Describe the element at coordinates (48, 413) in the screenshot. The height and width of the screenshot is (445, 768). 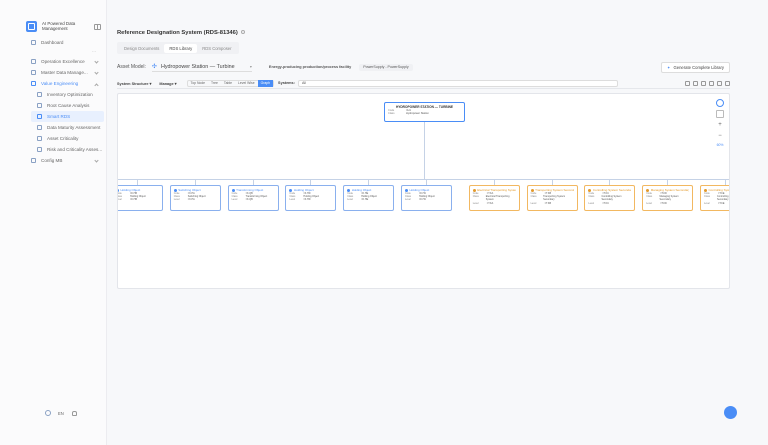
I see `user-icon` at that location.